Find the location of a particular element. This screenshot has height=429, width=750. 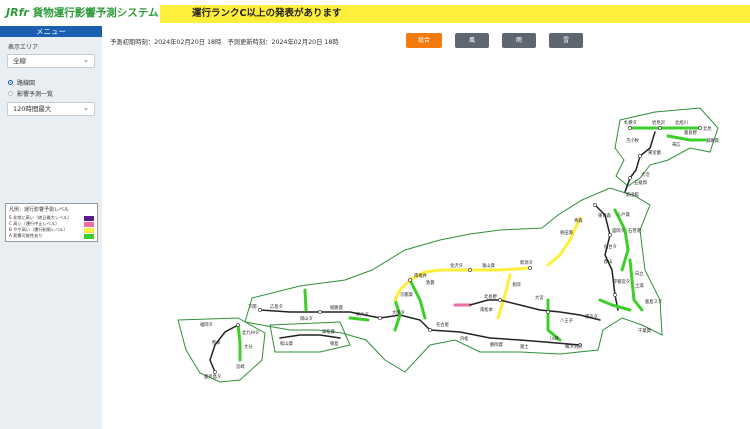

line-kansai is located at coordinates (405, 322).